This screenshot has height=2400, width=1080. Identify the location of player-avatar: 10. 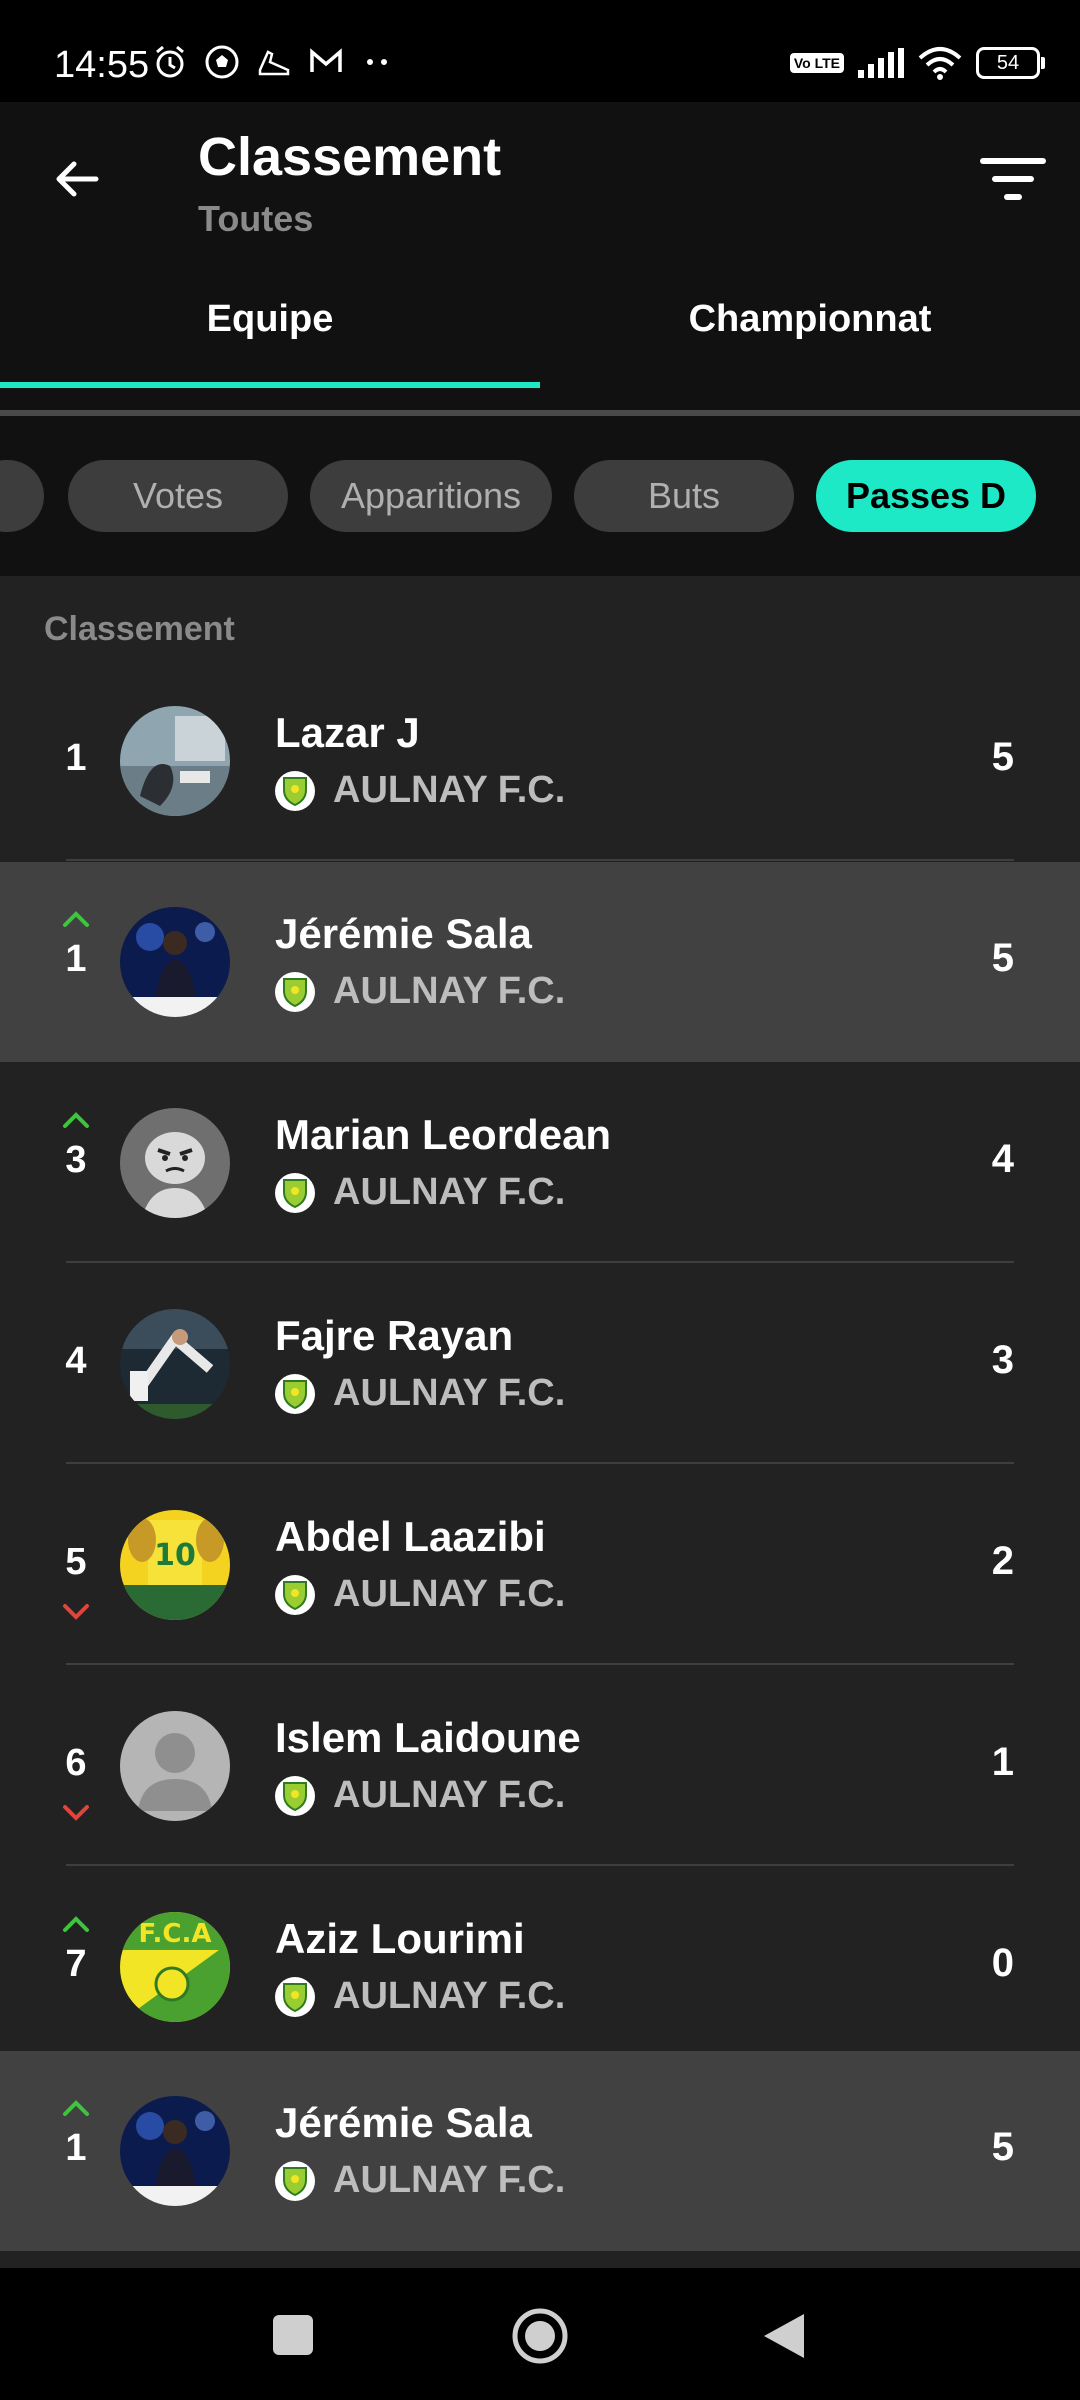
(175, 1565).